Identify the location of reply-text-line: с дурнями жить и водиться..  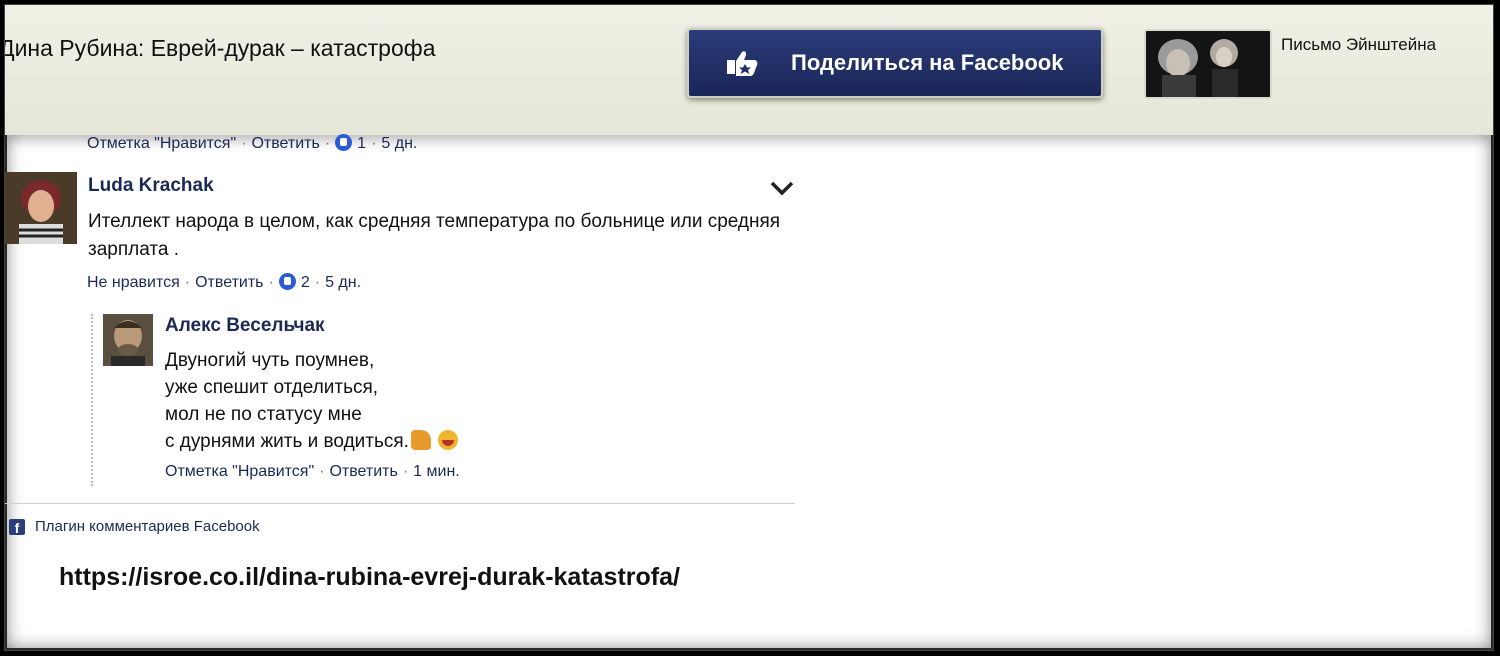
(287, 441).